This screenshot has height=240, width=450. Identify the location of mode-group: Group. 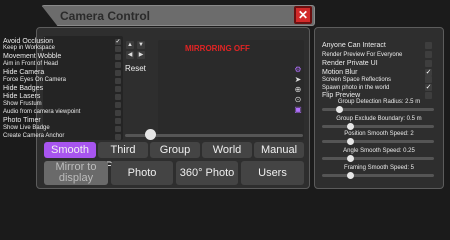
(175, 150).